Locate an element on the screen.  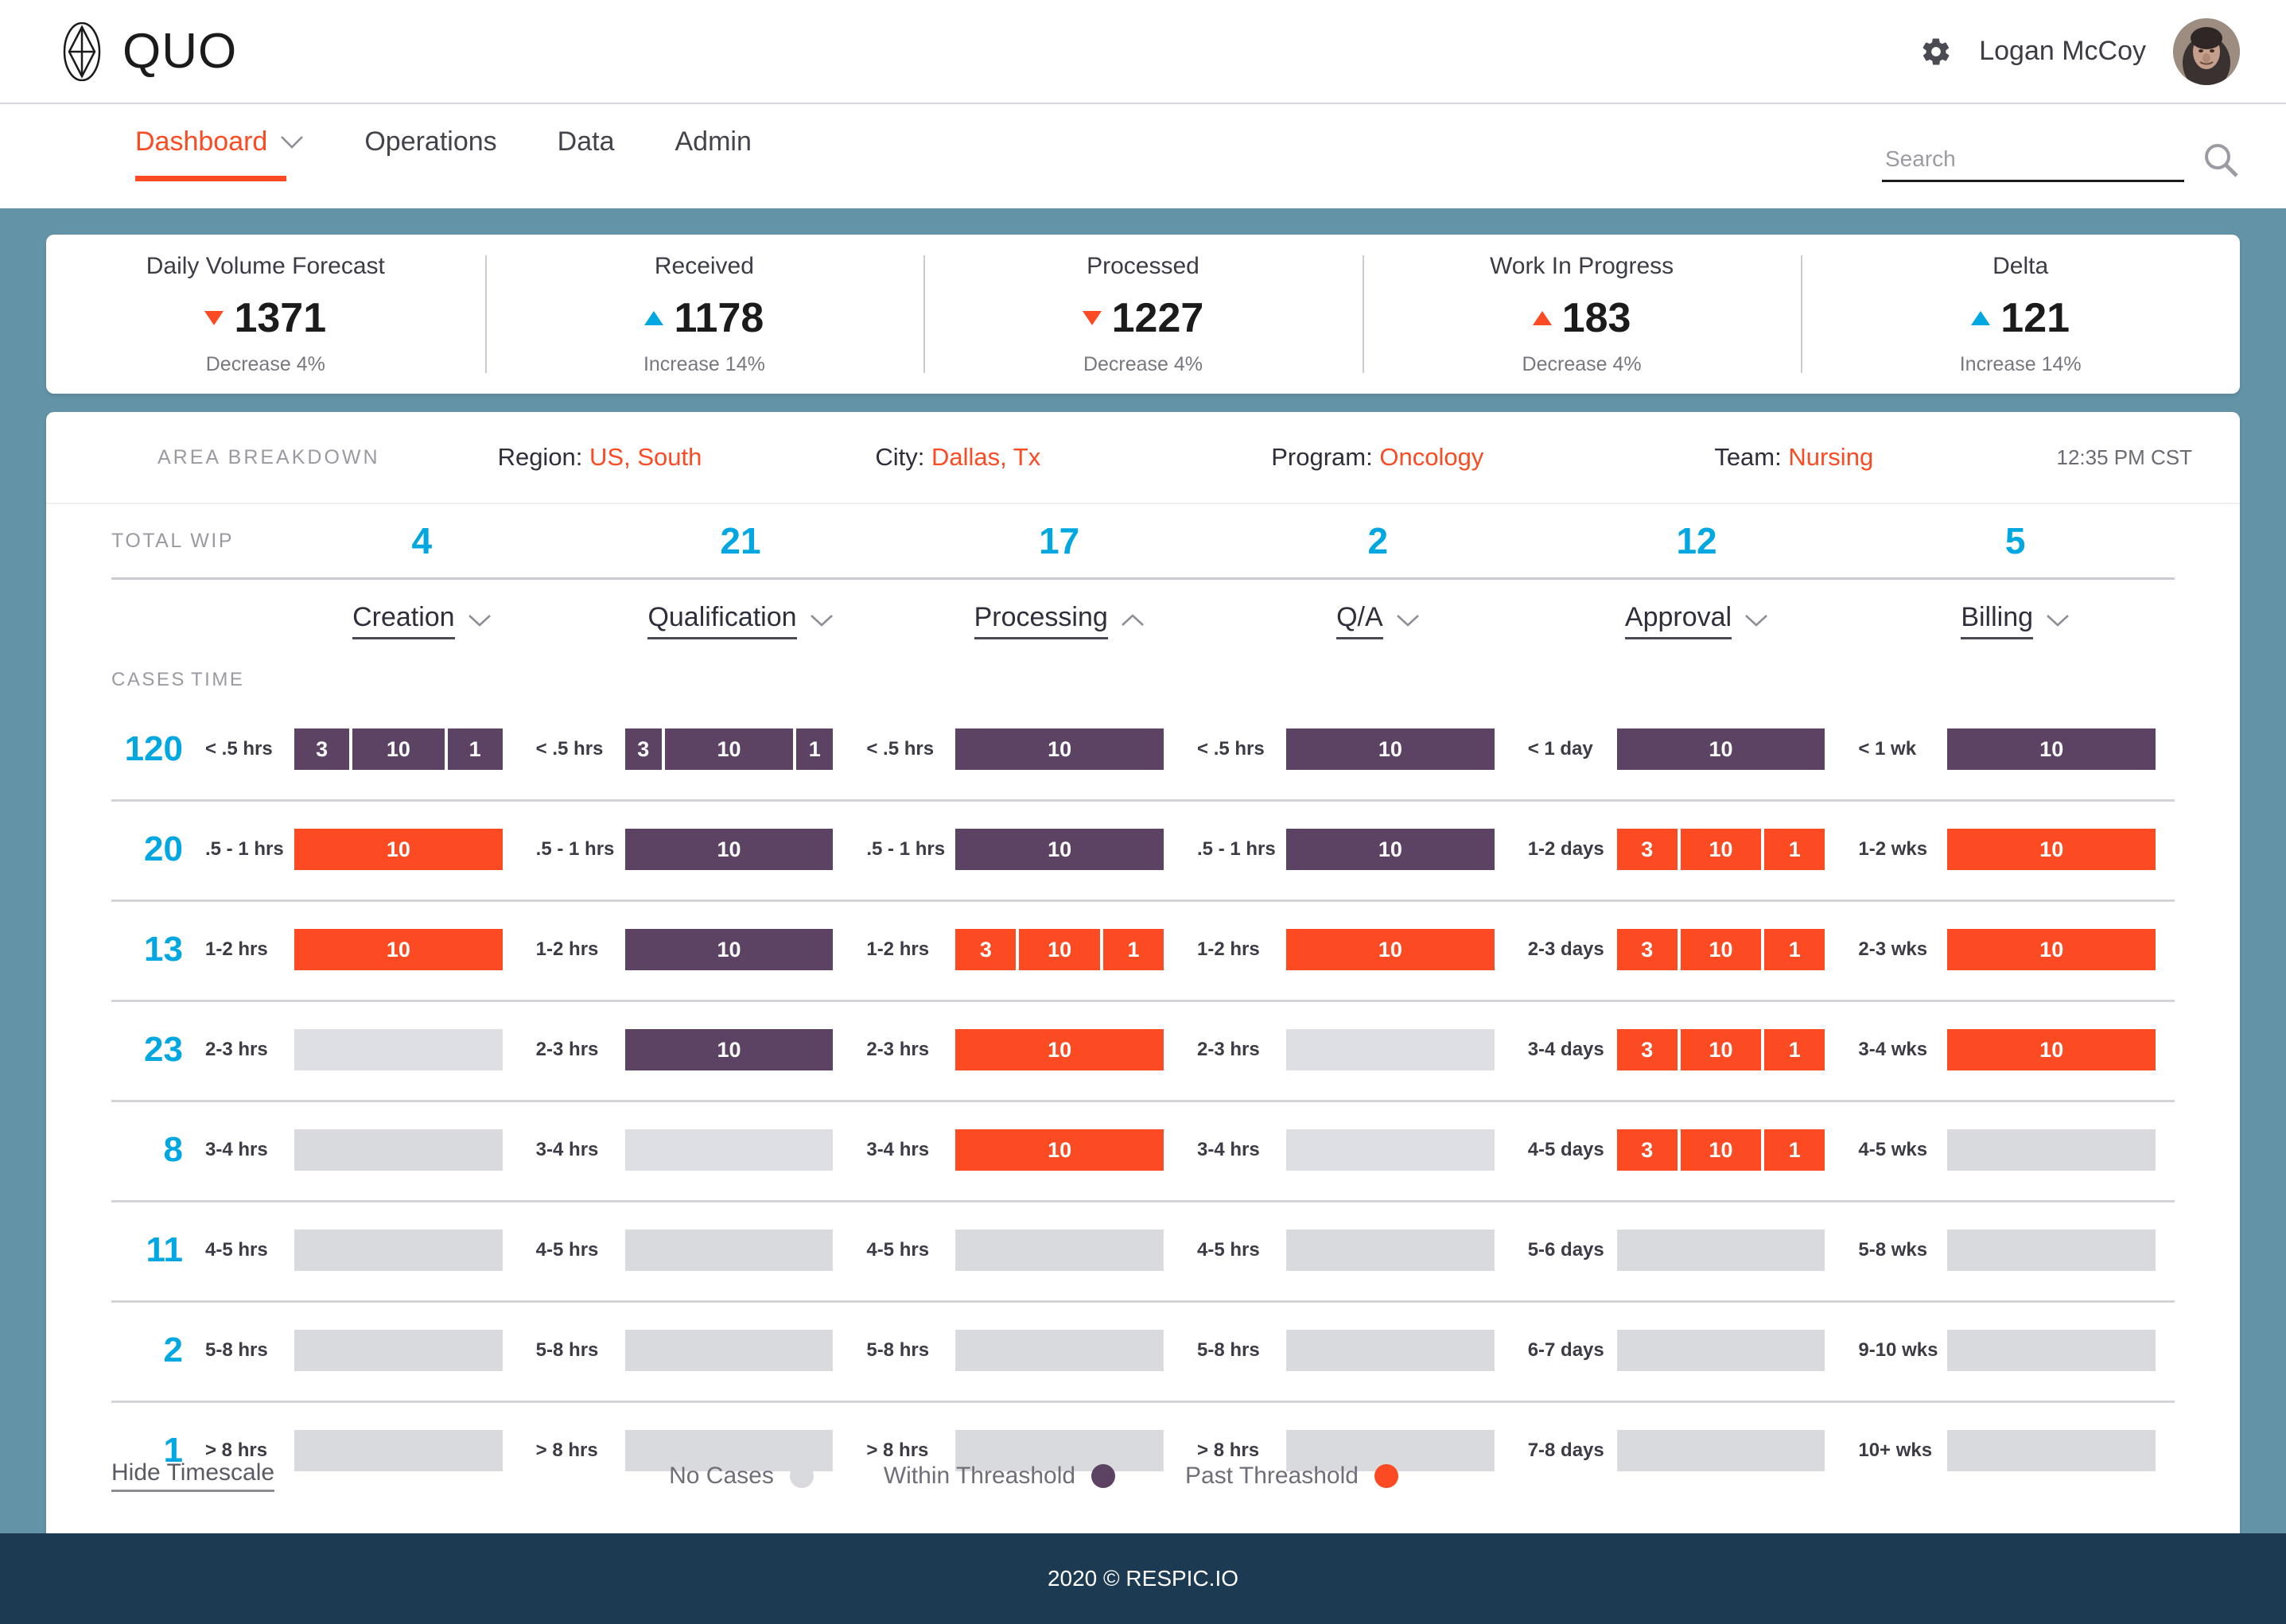
nav-item-data: Data is located at coordinates (586, 153).